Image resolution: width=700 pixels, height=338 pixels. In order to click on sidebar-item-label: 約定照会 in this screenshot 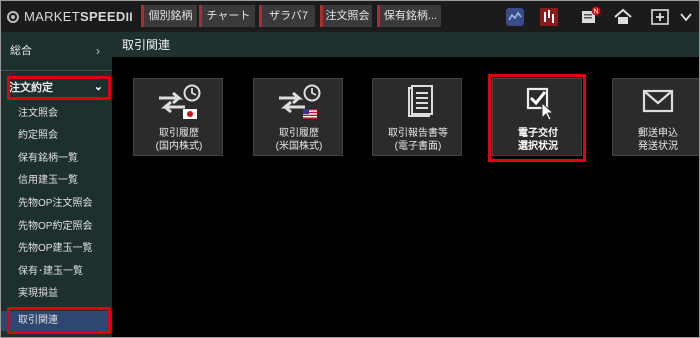, I will do `click(38, 135)`.